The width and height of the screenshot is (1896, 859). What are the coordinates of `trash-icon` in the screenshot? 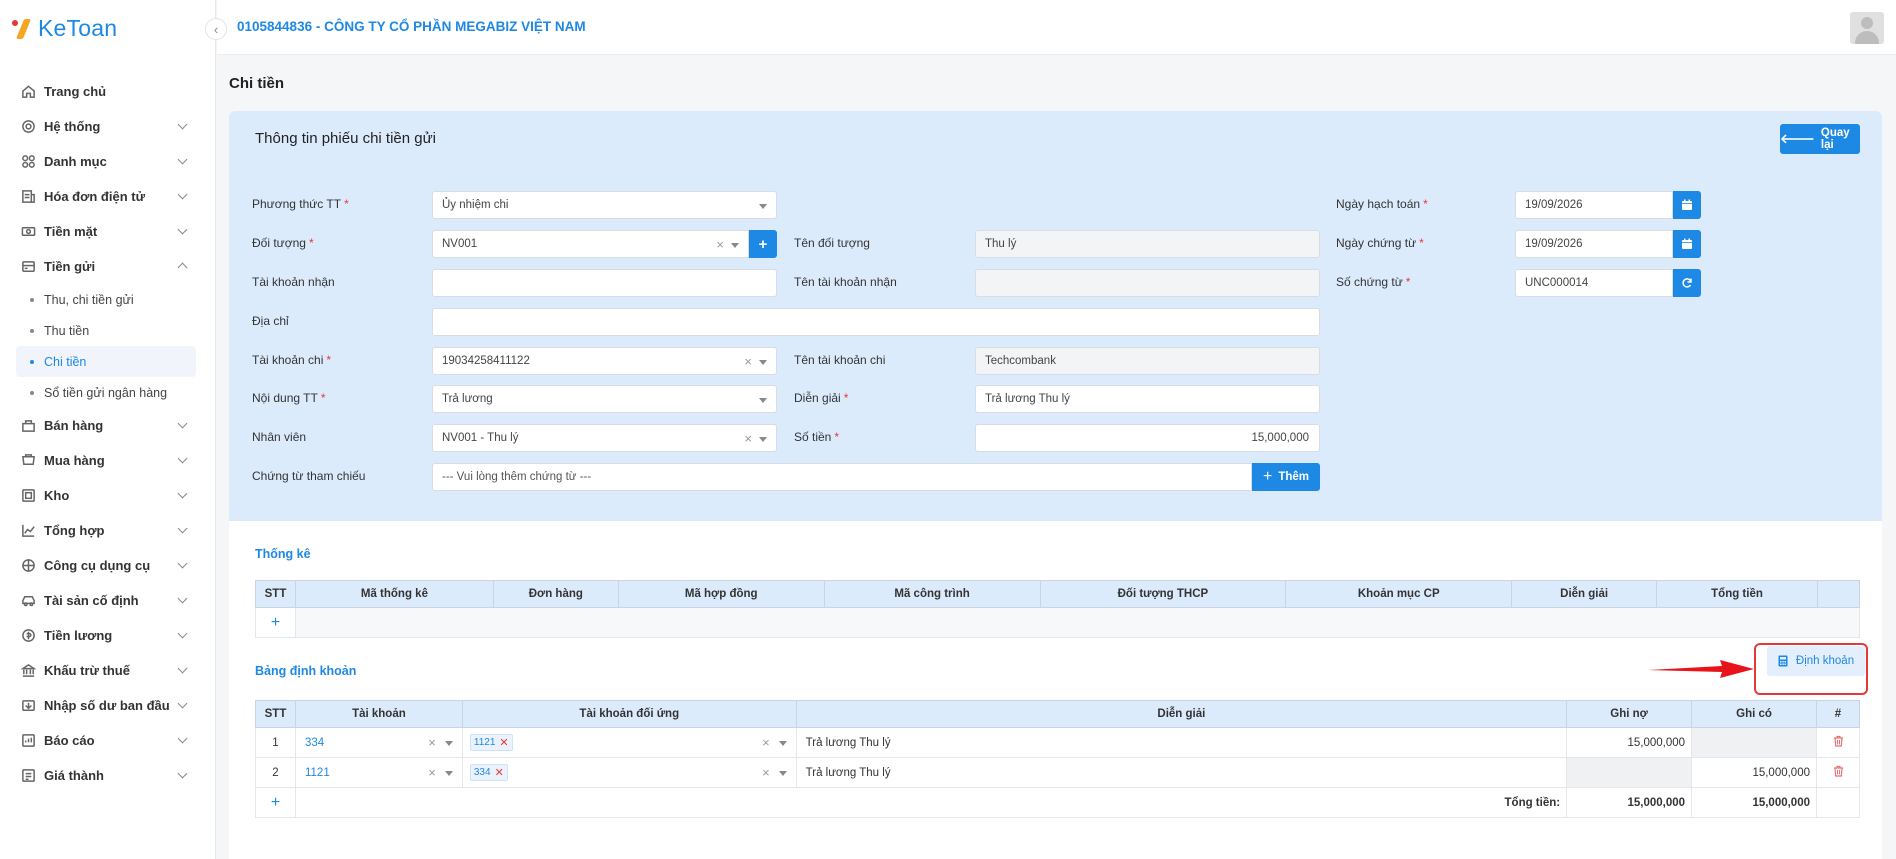 It's located at (1838, 741).